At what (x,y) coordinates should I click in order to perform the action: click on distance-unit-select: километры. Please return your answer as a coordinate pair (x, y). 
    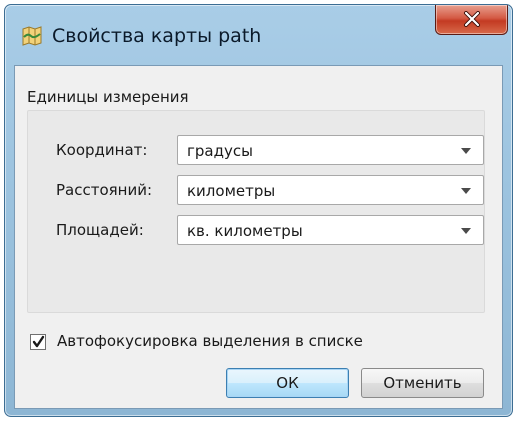
    Looking at the image, I should click on (330, 190).